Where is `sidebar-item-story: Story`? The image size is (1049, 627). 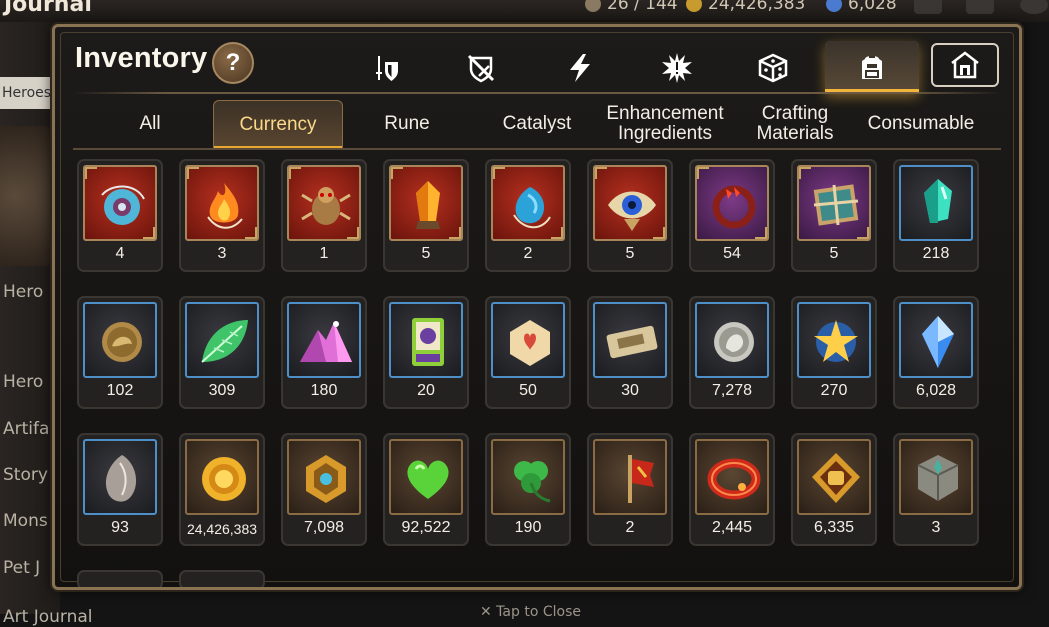 sidebar-item-story: Story is located at coordinates (25, 475).